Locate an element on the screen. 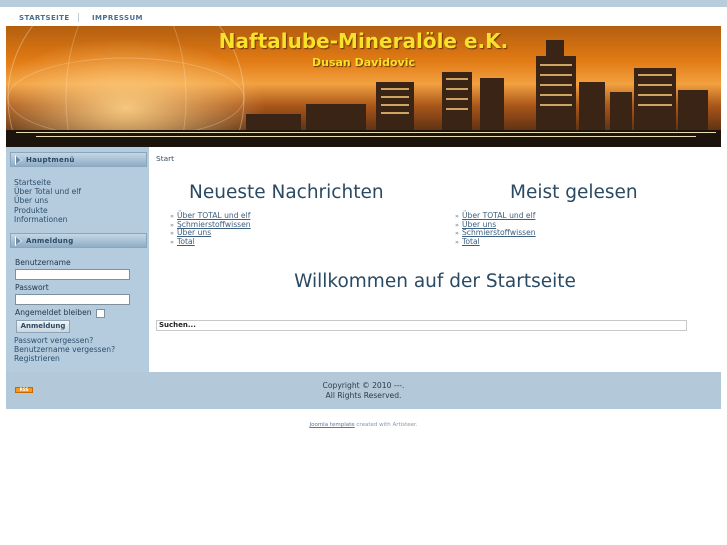 The image size is (727, 545). menu-item-ueber-uns: Über uns is located at coordinates (47, 200).